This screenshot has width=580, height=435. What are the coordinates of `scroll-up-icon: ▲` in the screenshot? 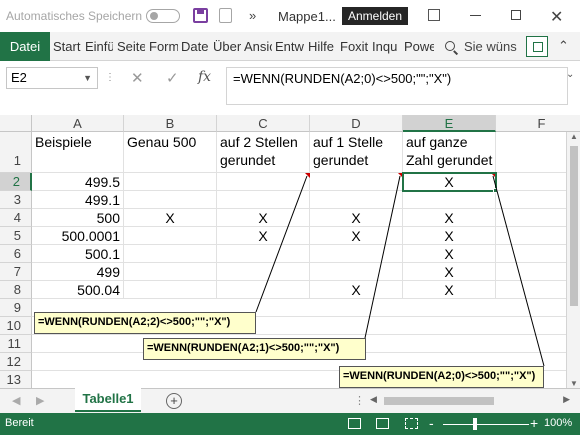 It's located at (574, 136).